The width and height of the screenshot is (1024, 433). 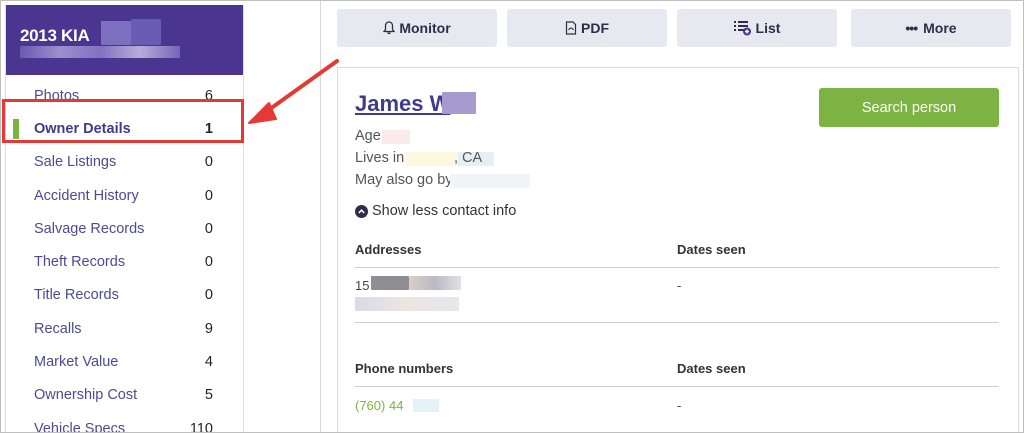 What do you see at coordinates (76, 362) in the screenshot?
I see `sidebar-item-label: Market Value` at bounding box center [76, 362].